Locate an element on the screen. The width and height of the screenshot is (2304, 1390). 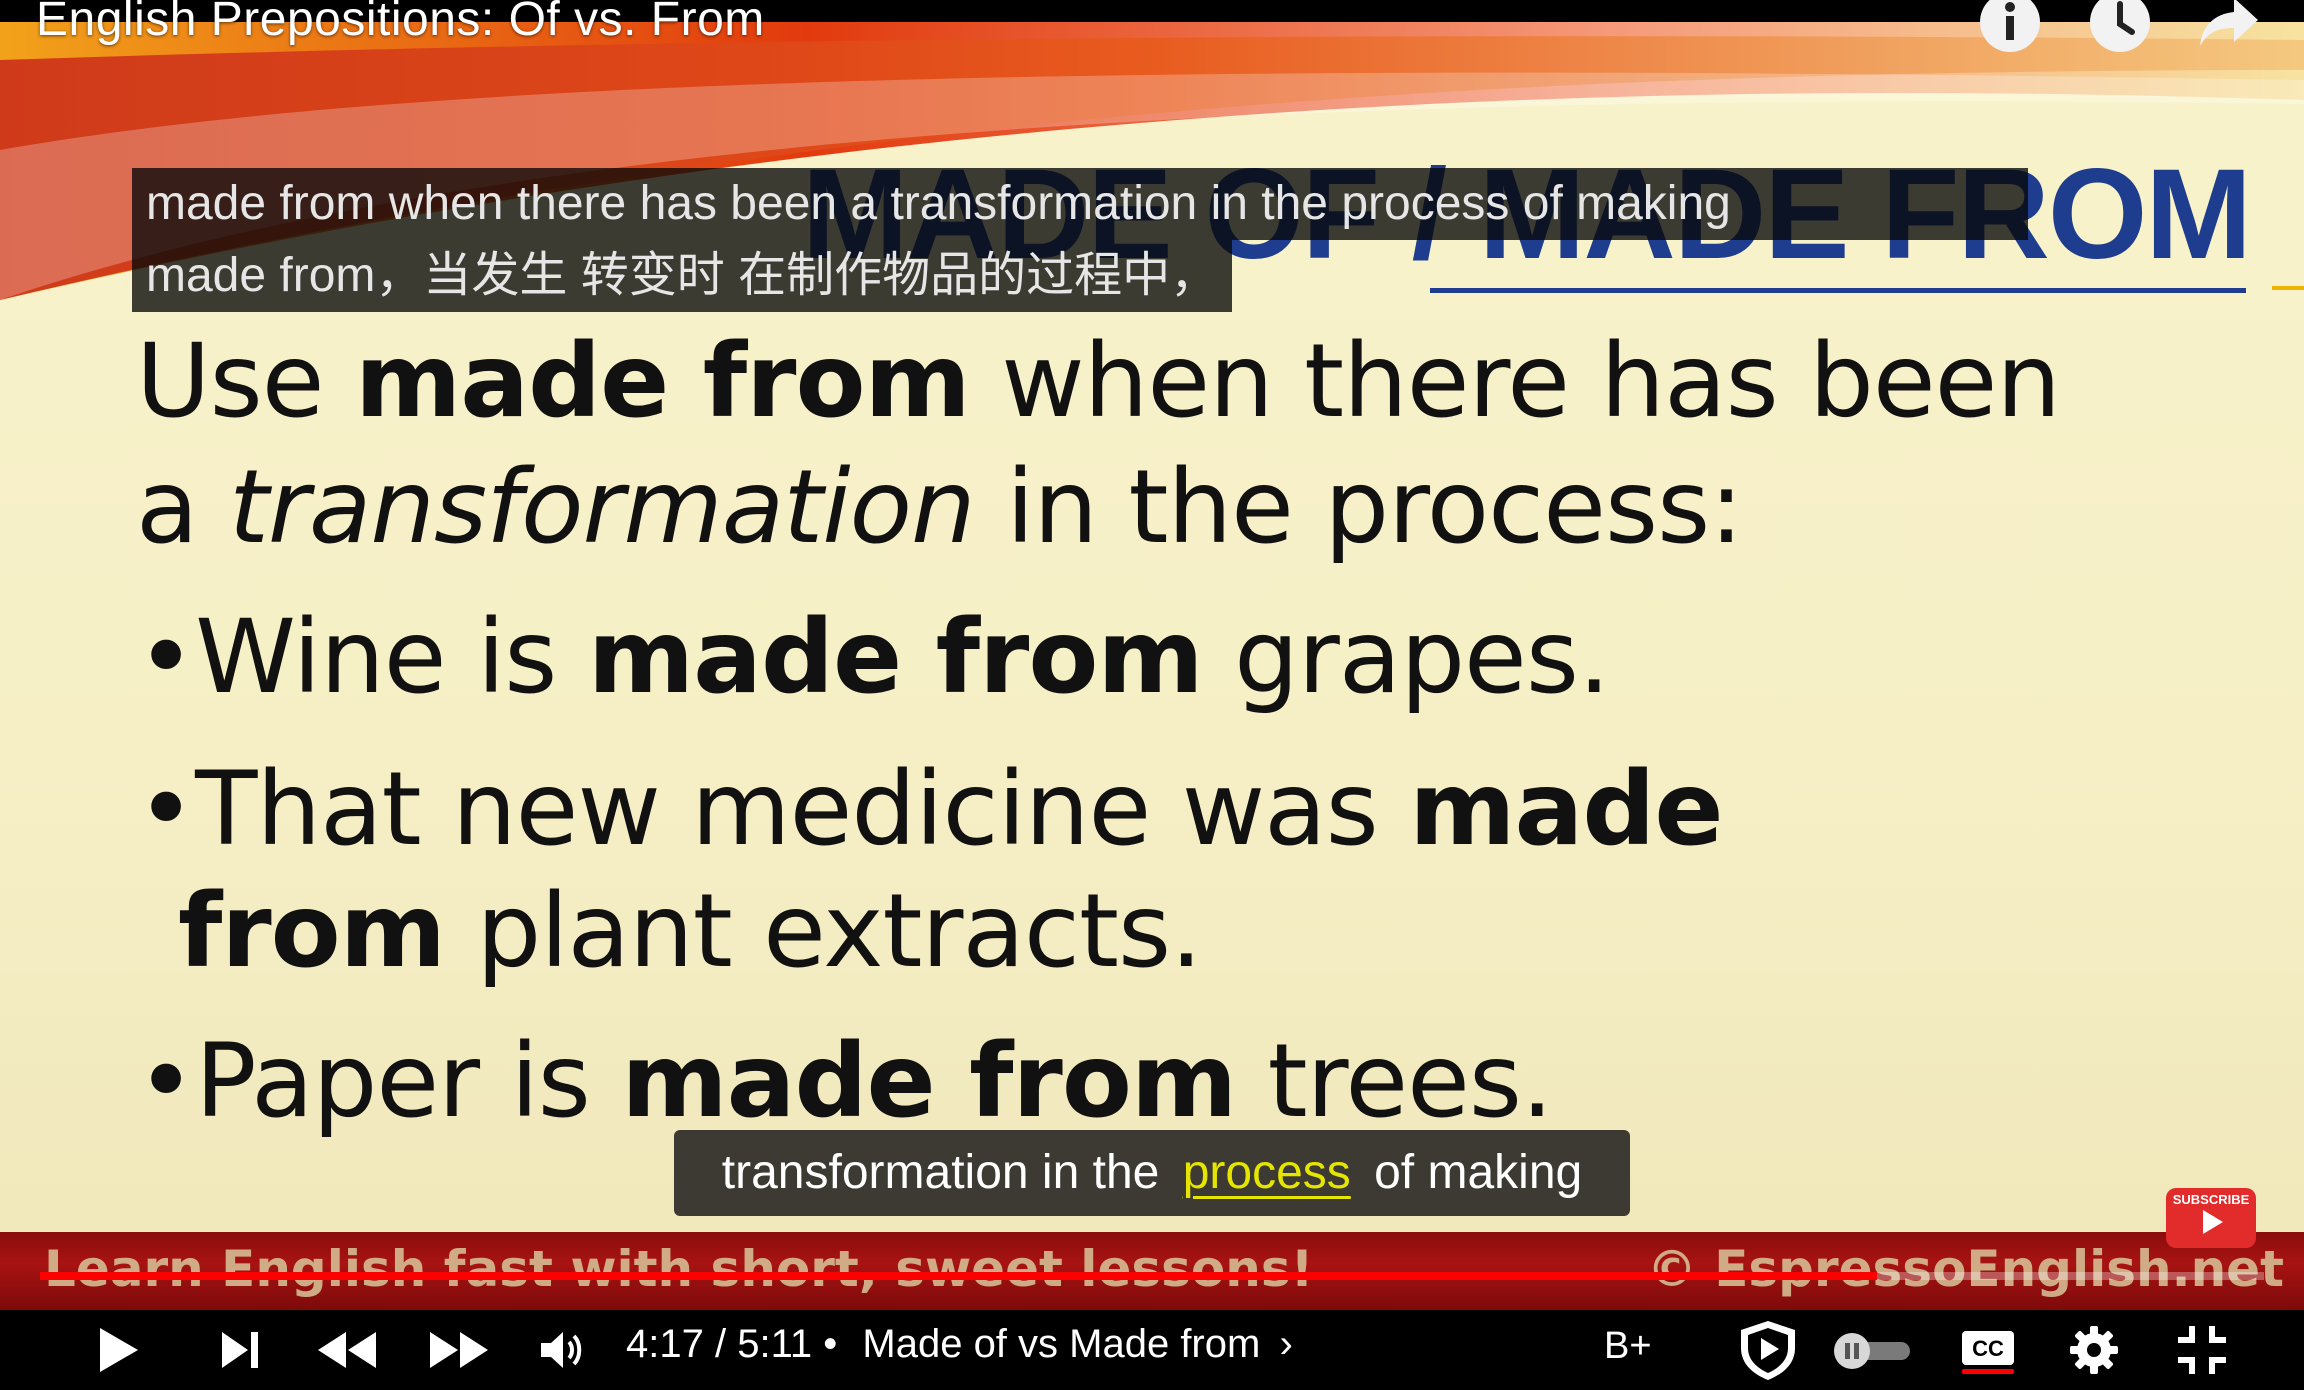
gear-icon is located at coordinates (2094, 1350).